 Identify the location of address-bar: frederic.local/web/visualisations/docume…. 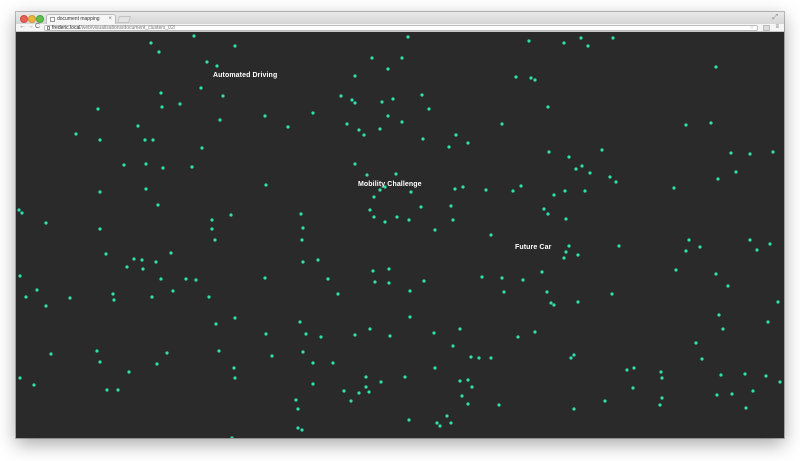
(401, 28).